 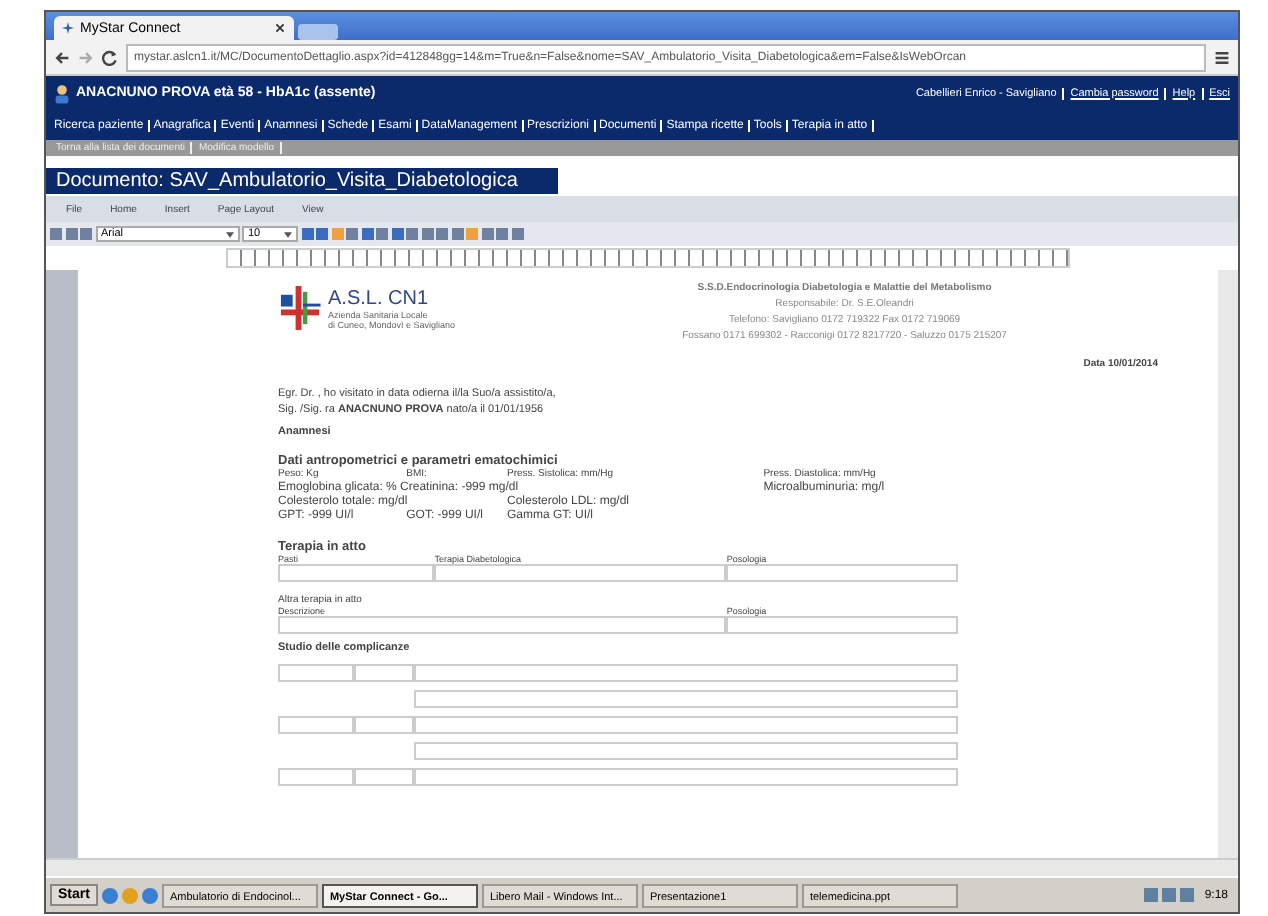 I want to click on organization-name: A.S.L. CN1, so click(x=379, y=298).